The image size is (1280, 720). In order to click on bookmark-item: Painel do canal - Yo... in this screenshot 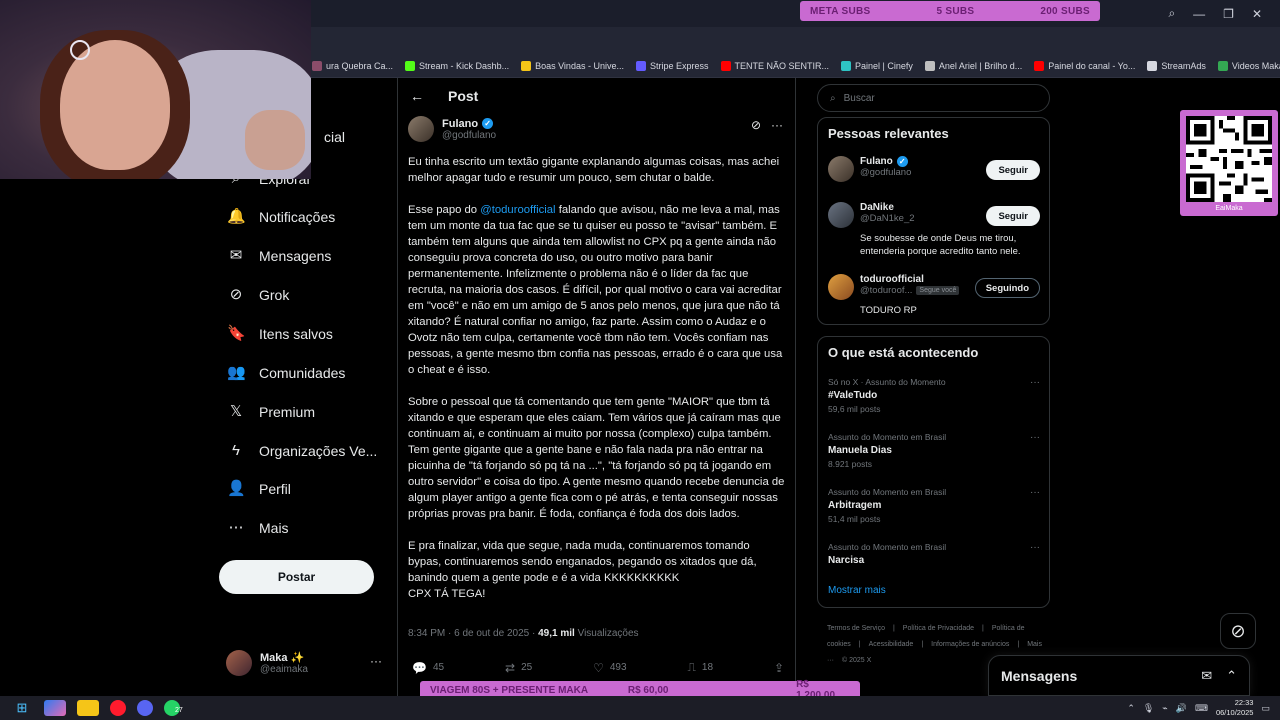, I will do `click(1084, 66)`.